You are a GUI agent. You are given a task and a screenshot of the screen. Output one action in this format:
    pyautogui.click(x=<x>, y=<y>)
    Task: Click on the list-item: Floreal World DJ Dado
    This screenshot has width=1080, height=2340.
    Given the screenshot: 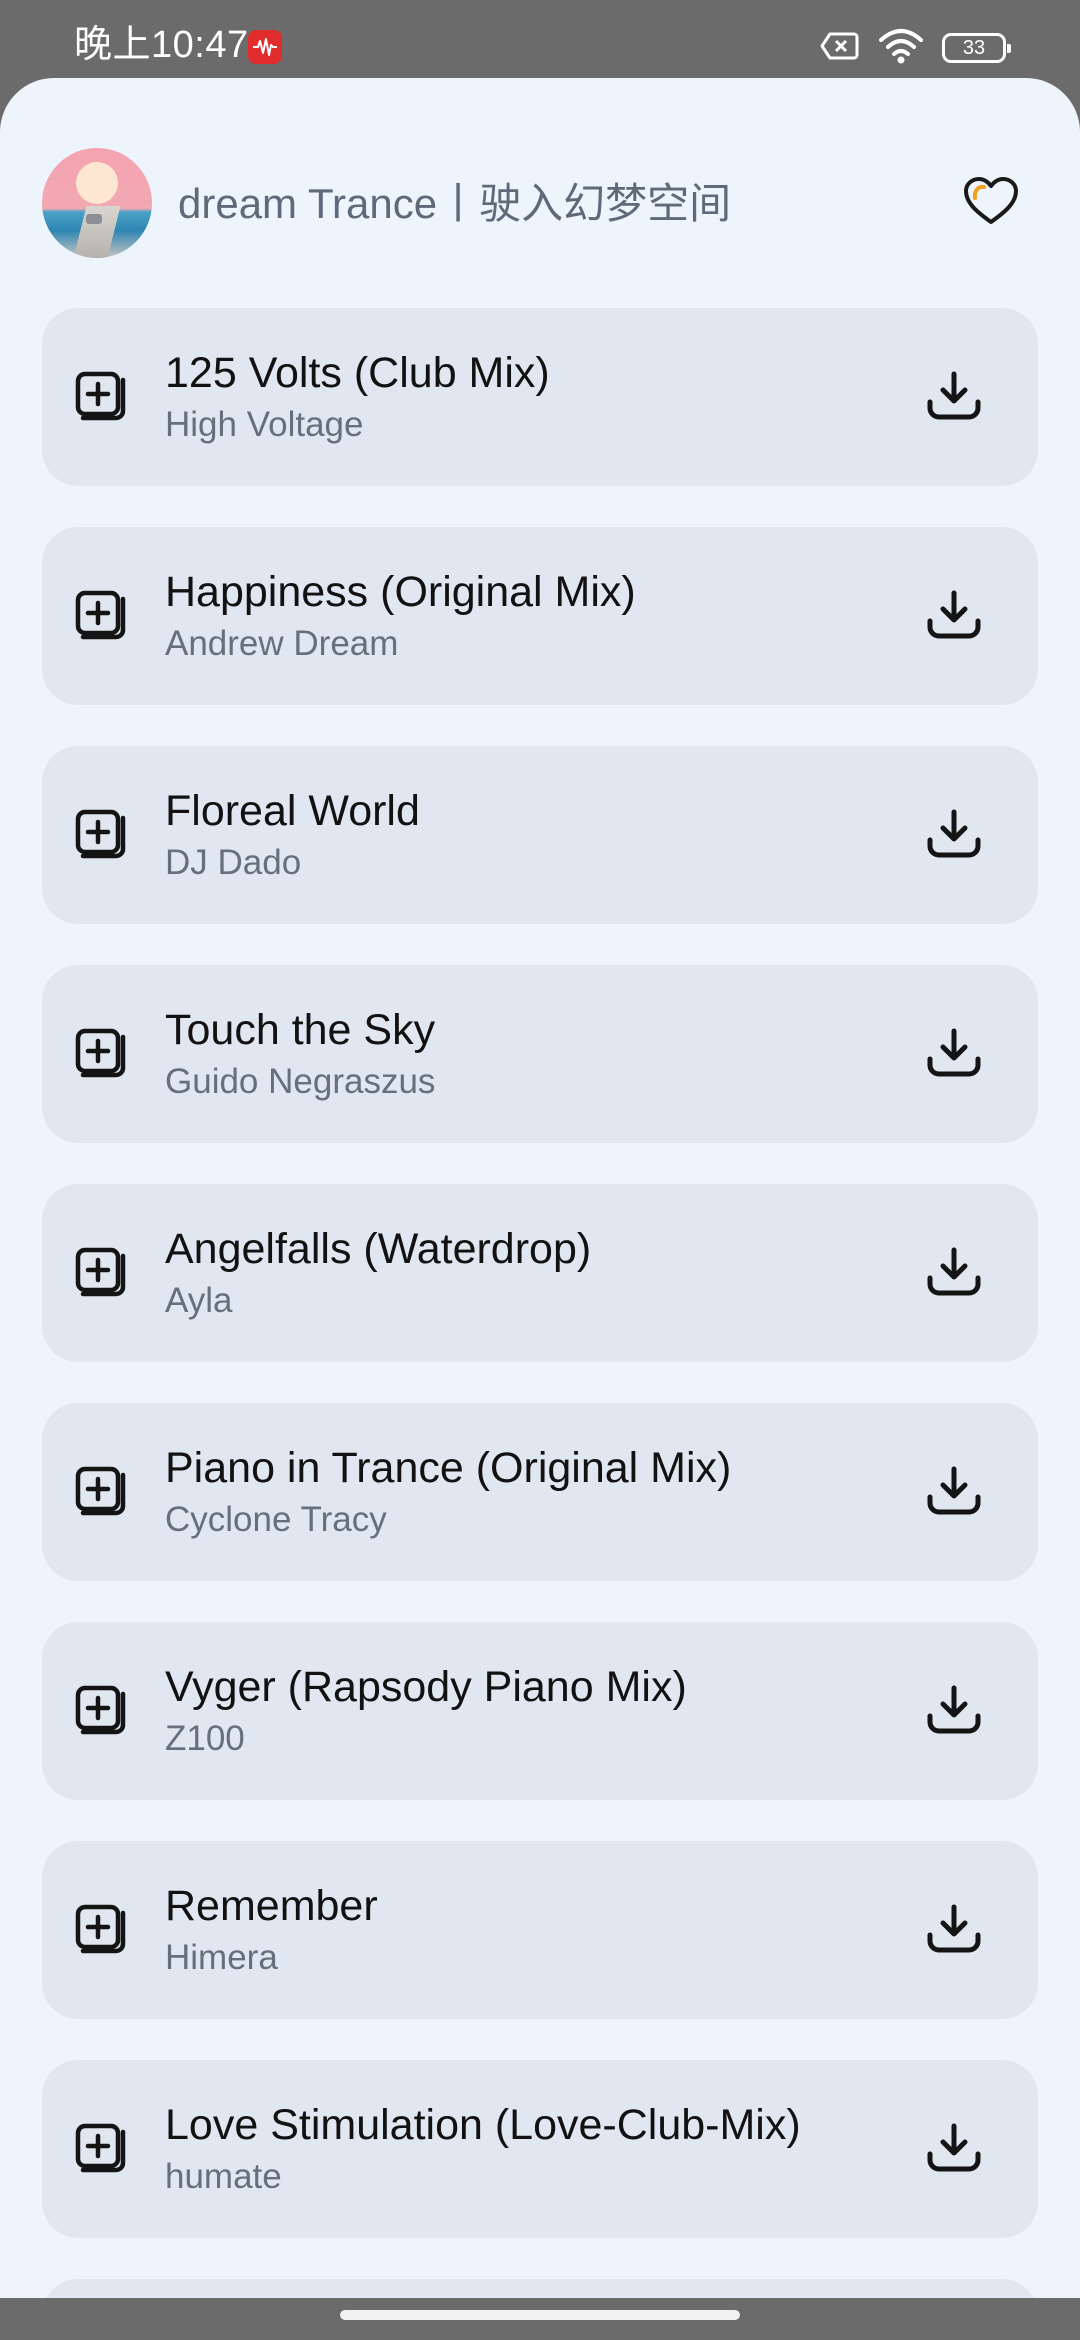 What is the action you would take?
    pyautogui.click(x=540, y=835)
    